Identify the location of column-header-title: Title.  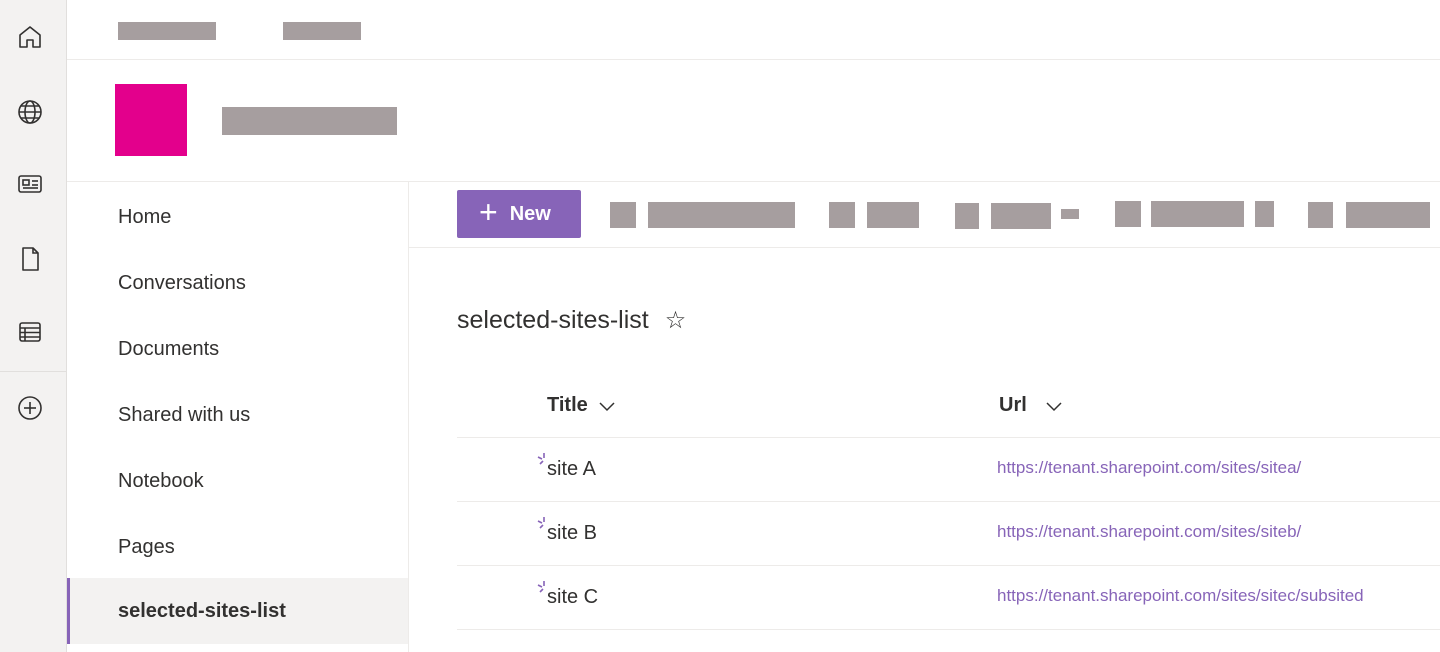
(581, 405).